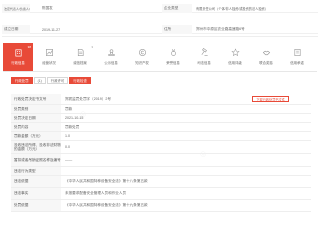  I want to click on detail-row-penalty-category: 处罚类别 罚款, so click(161, 109).